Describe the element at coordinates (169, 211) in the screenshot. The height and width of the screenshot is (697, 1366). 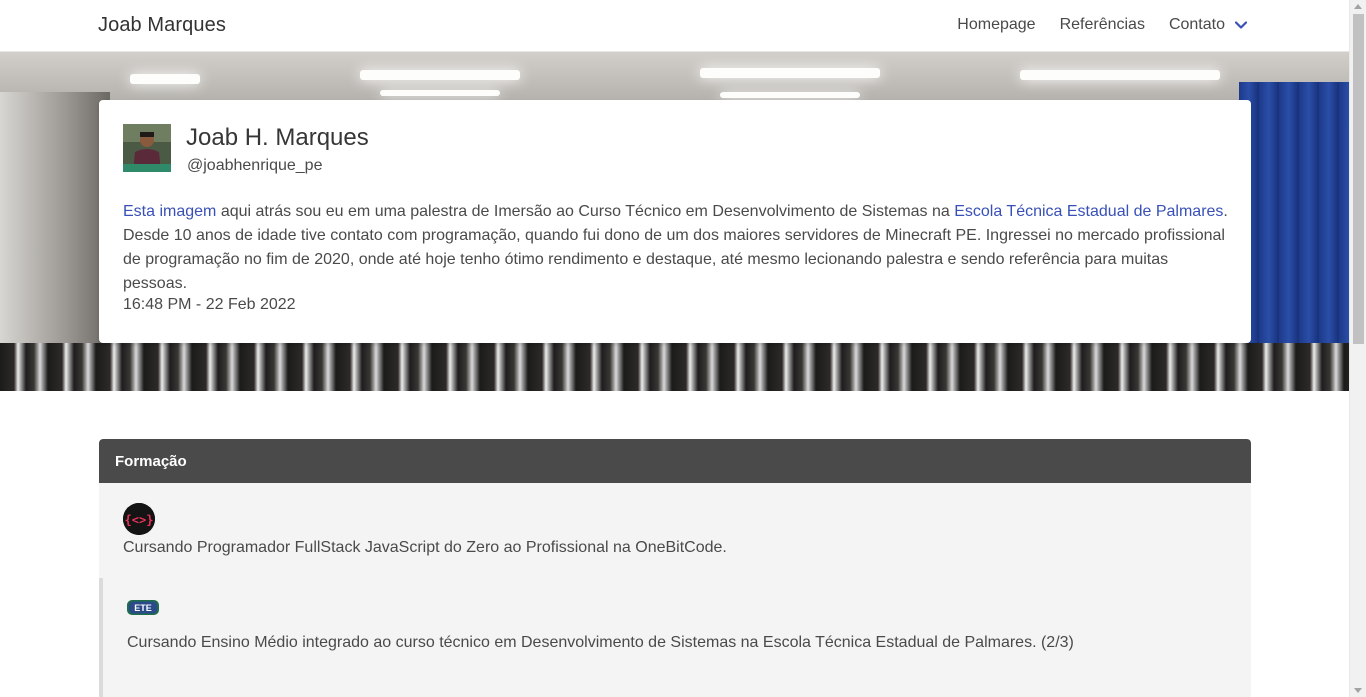
I see `bio-image-link: Esta imagem` at that location.